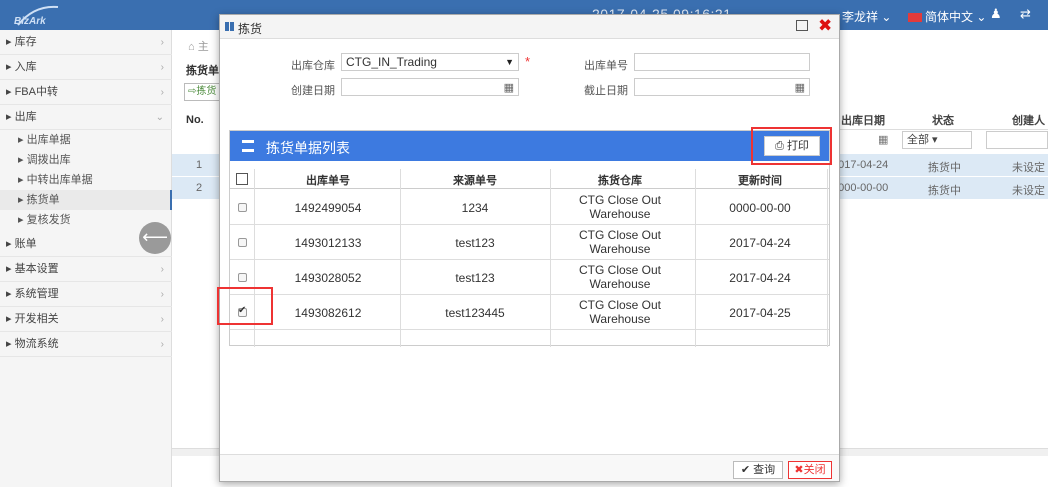  I want to click on row-no: 1, so click(199, 165).